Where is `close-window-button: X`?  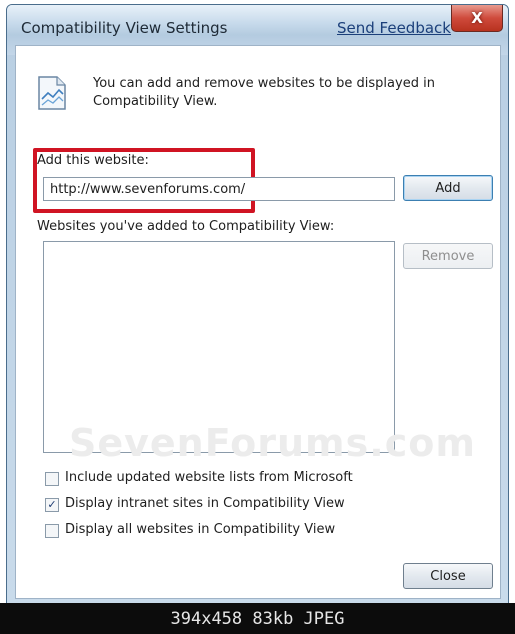
close-window-button: X is located at coordinates (477, 18).